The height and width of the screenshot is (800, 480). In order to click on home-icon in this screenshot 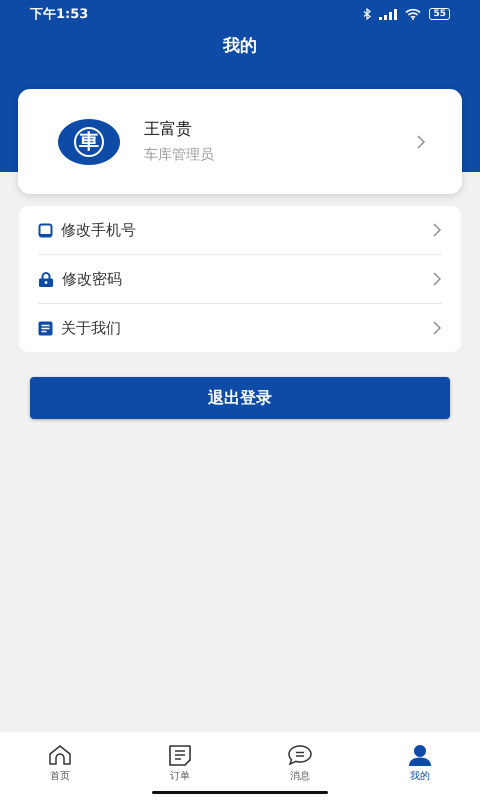, I will do `click(60, 755)`.